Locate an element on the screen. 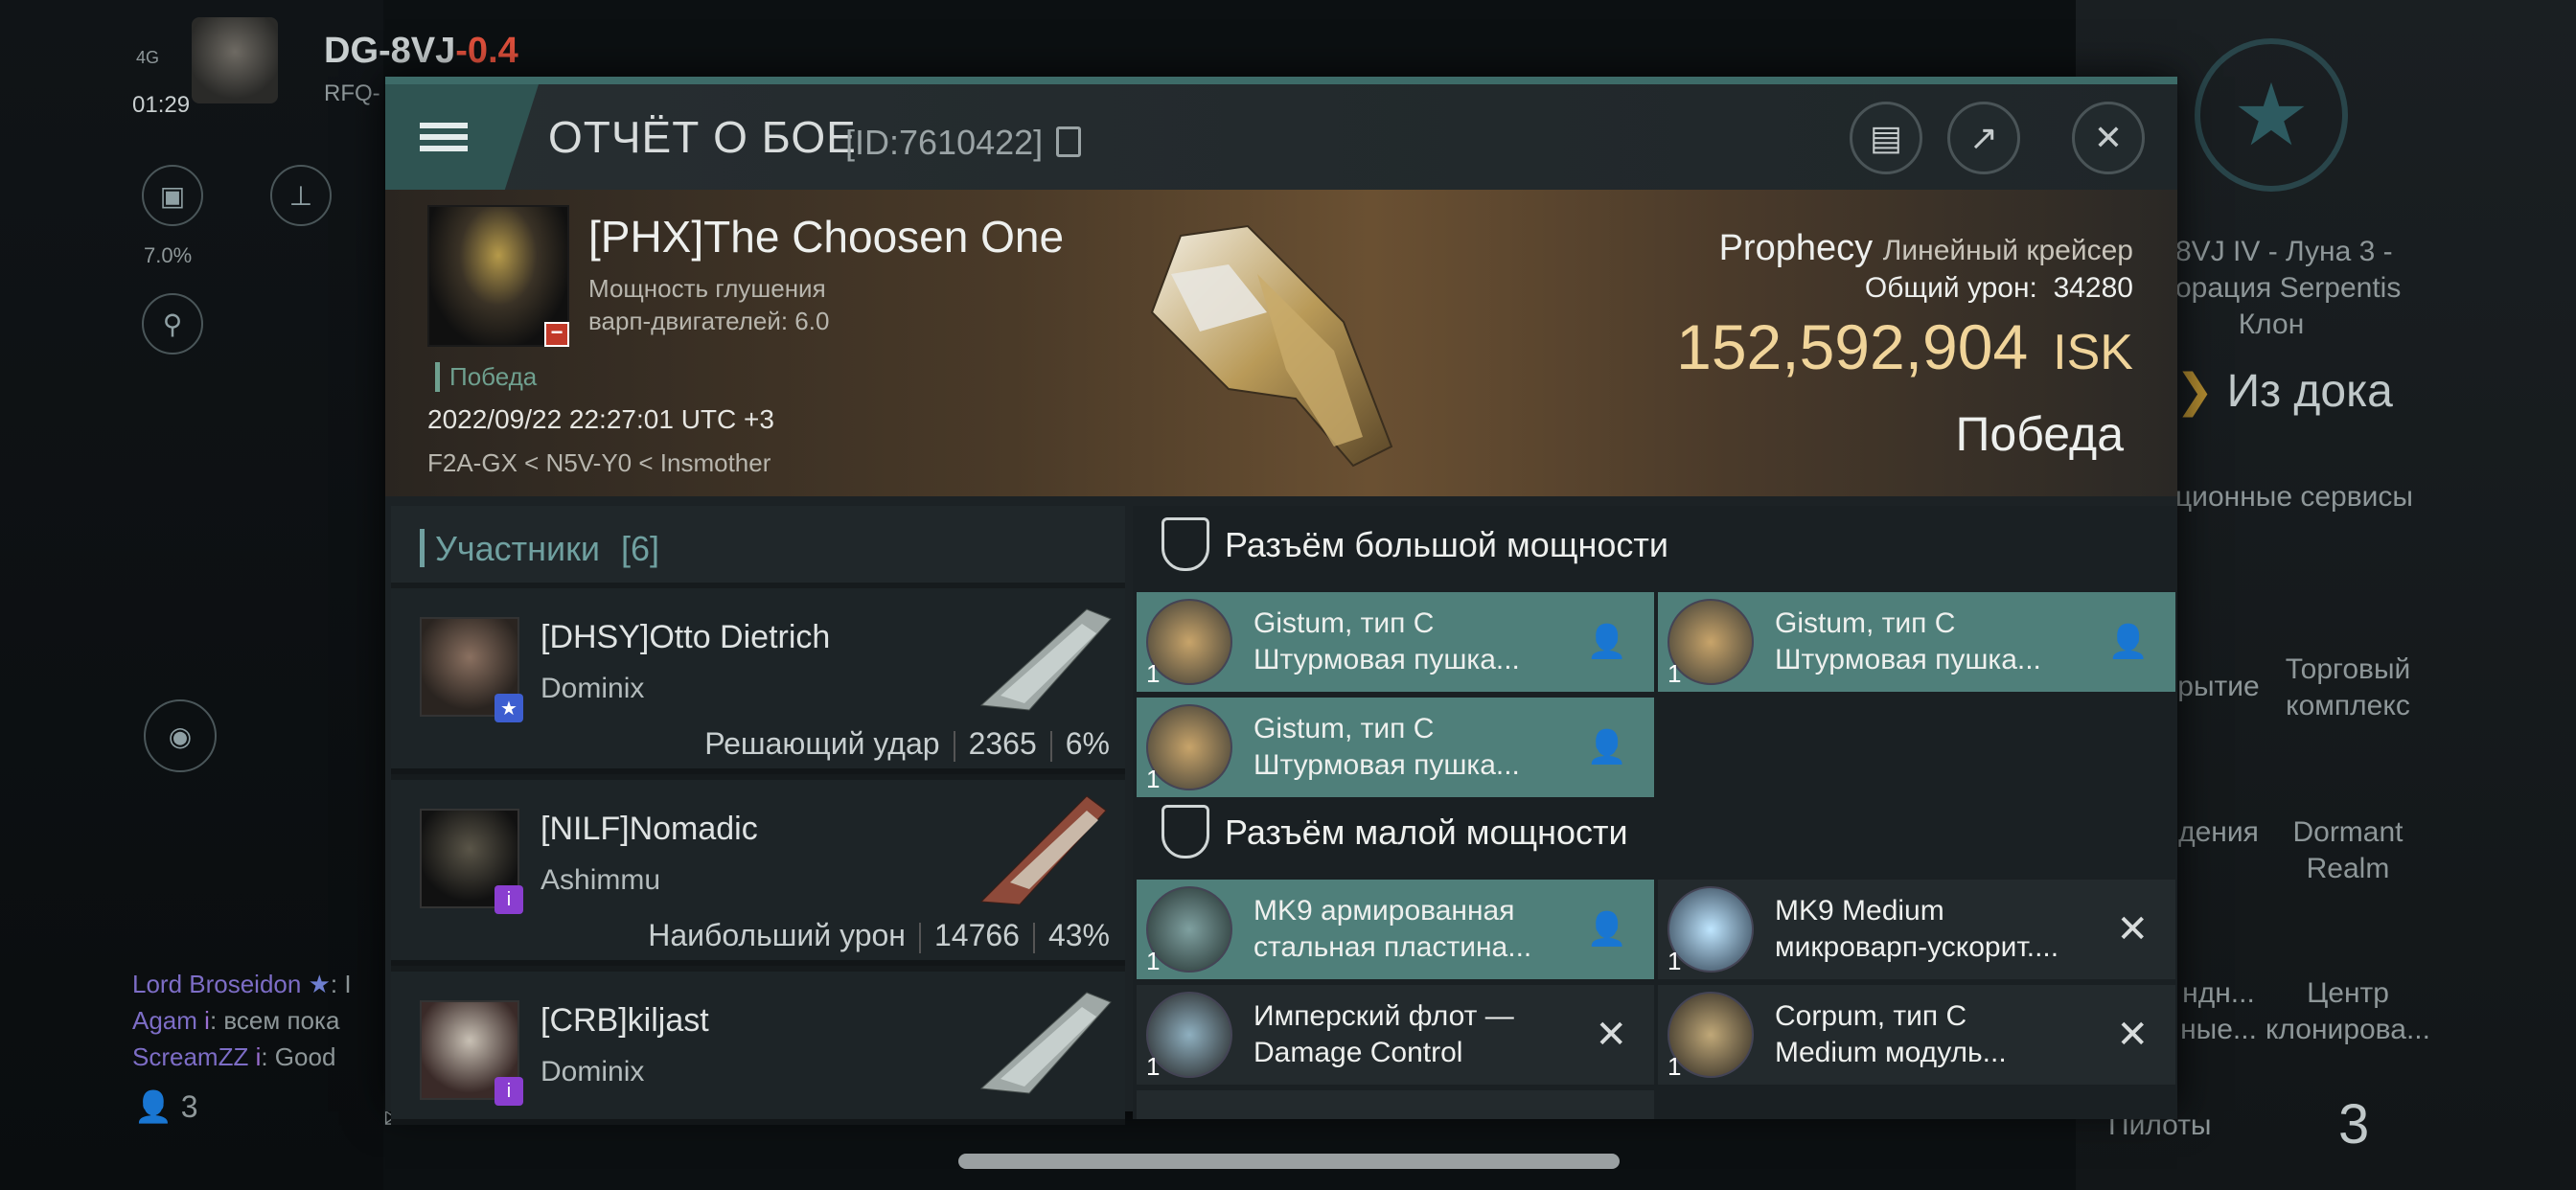 The width and height of the screenshot is (2576, 1190). local-pilots-counter: 👤 3 is located at coordinates (166, 1106).